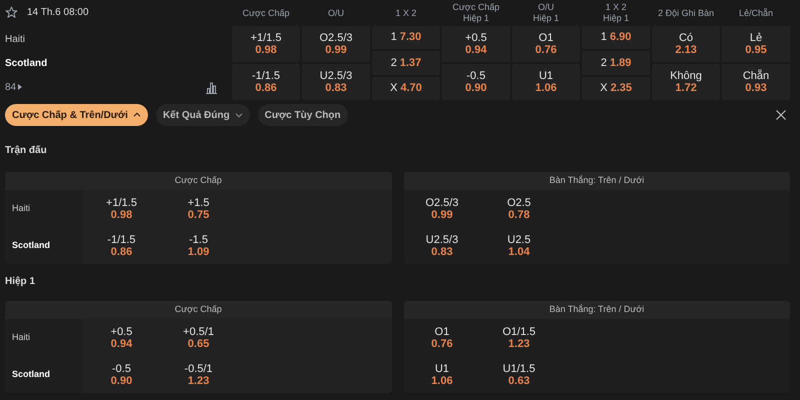  Describe the element at coordinates (545, 13) in the screenshot. I see `column-header: O/U Hiệp 1` at that location.